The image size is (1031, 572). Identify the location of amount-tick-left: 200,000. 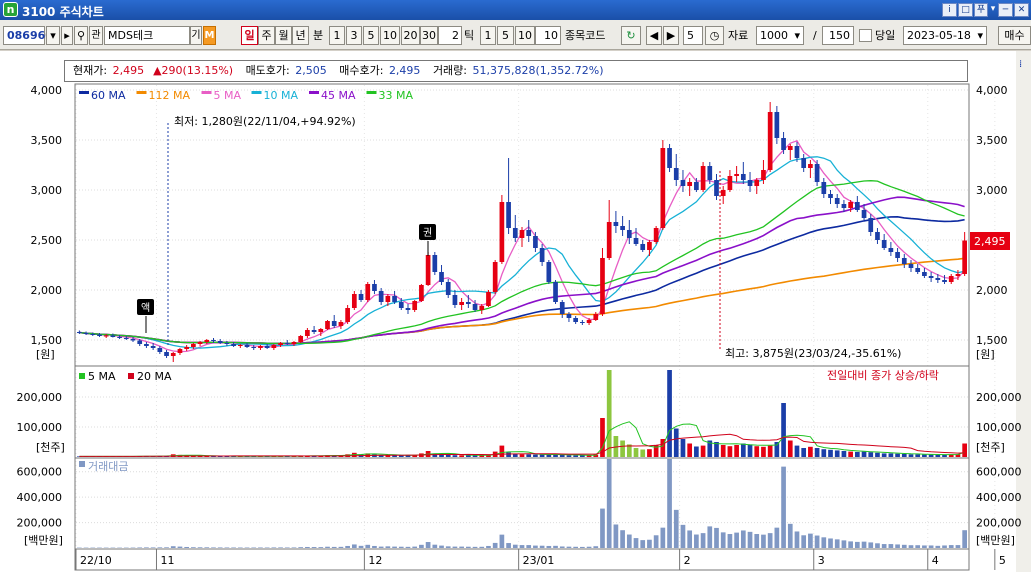
(40, 523).